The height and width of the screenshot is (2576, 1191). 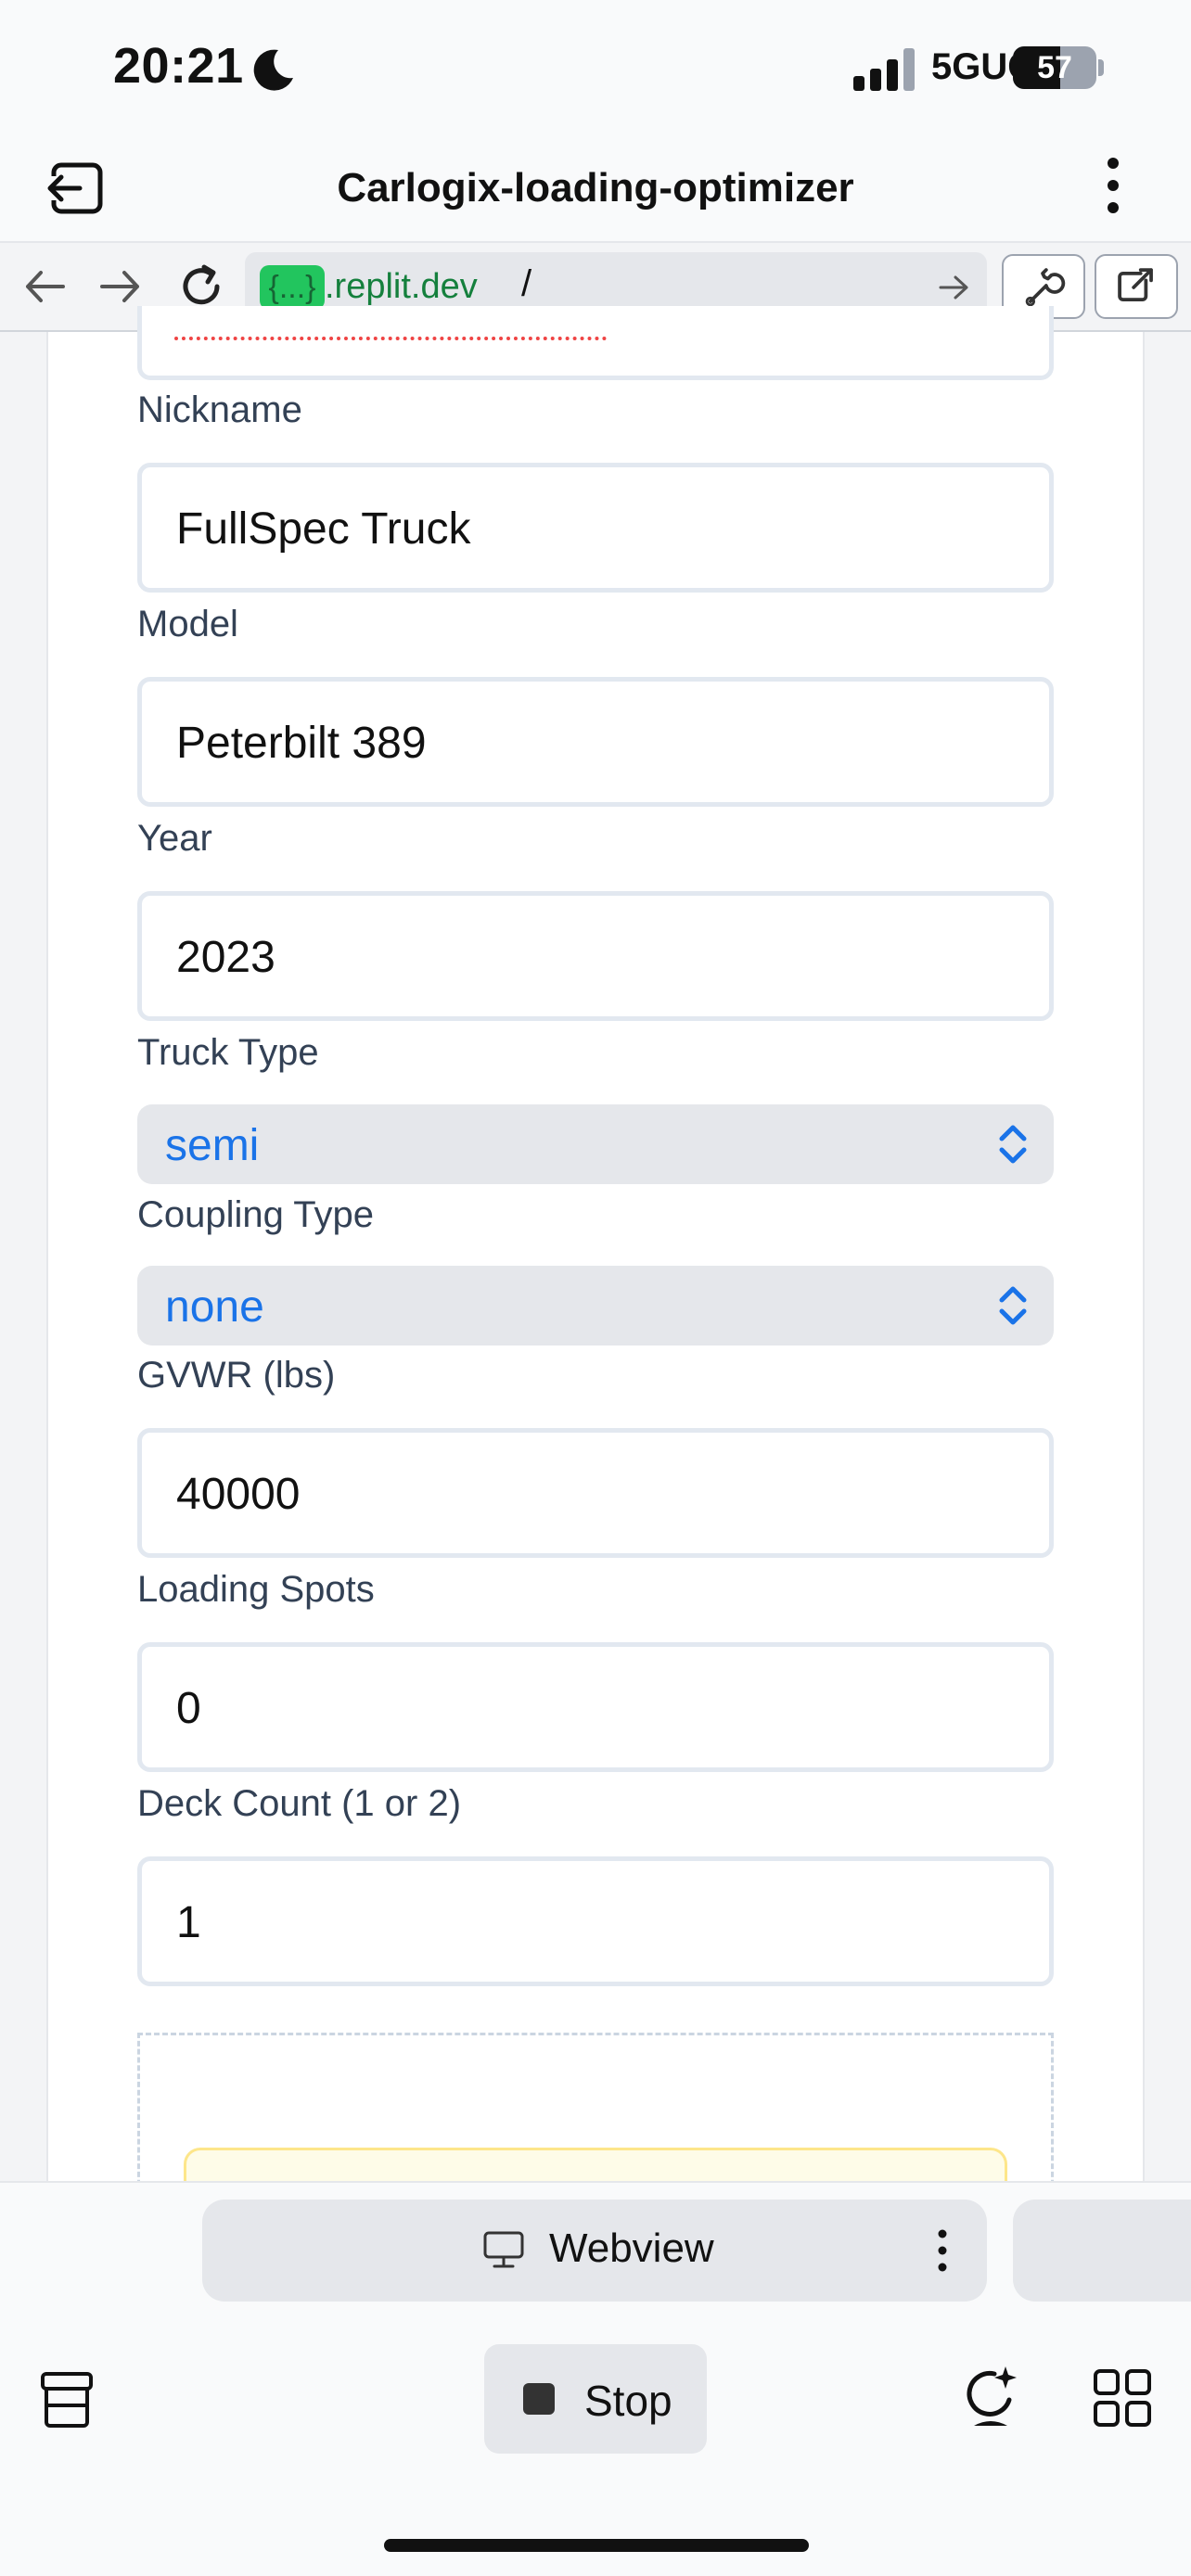 What do you see at coordinates (631, 2248) in the screenshot?
I see `webview-label: Webview` at bounding box center [631, 2248].